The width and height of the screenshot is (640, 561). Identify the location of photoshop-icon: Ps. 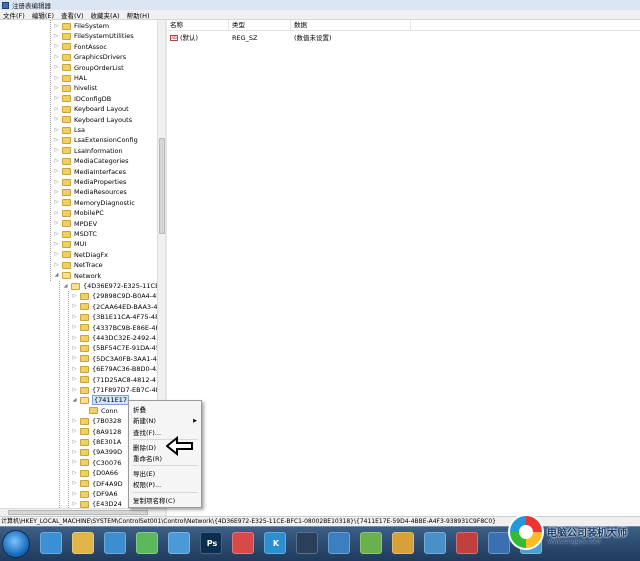
(211, 543).